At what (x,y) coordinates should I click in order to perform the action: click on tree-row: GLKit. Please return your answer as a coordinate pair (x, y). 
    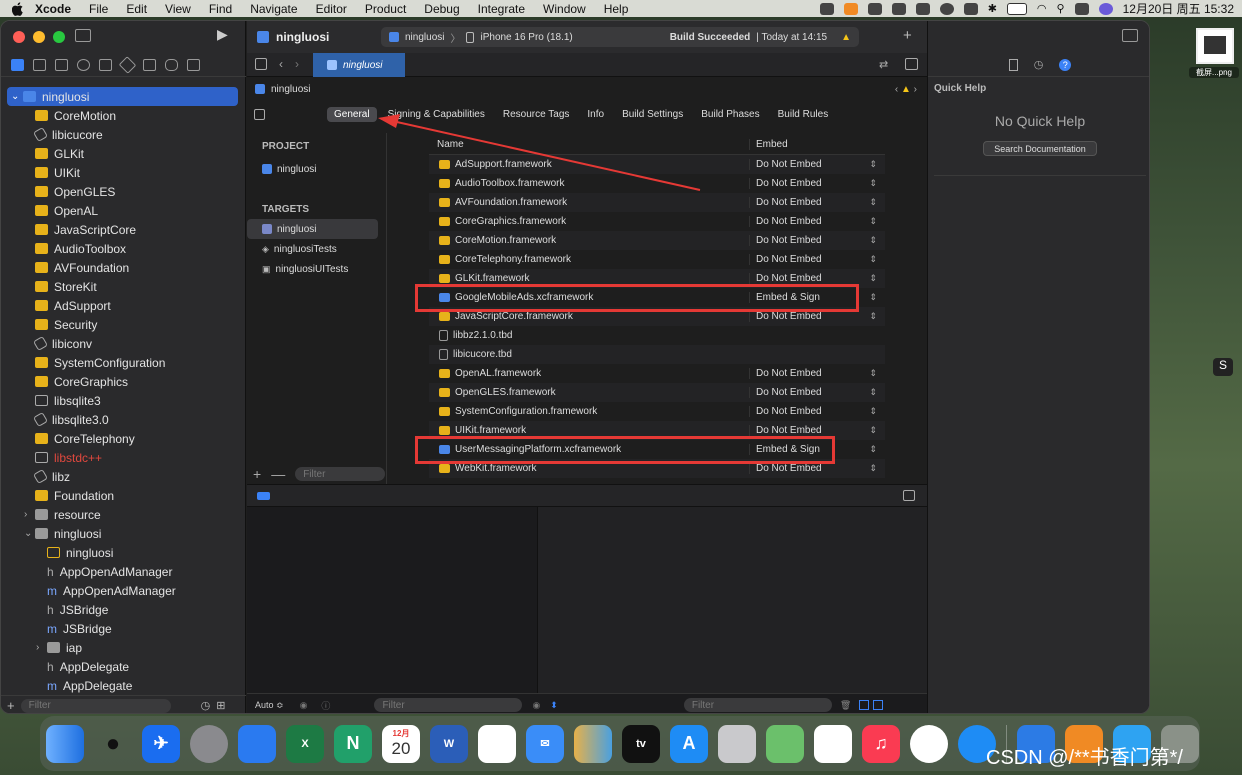
    Looking at the image, I should click on (123, 153).